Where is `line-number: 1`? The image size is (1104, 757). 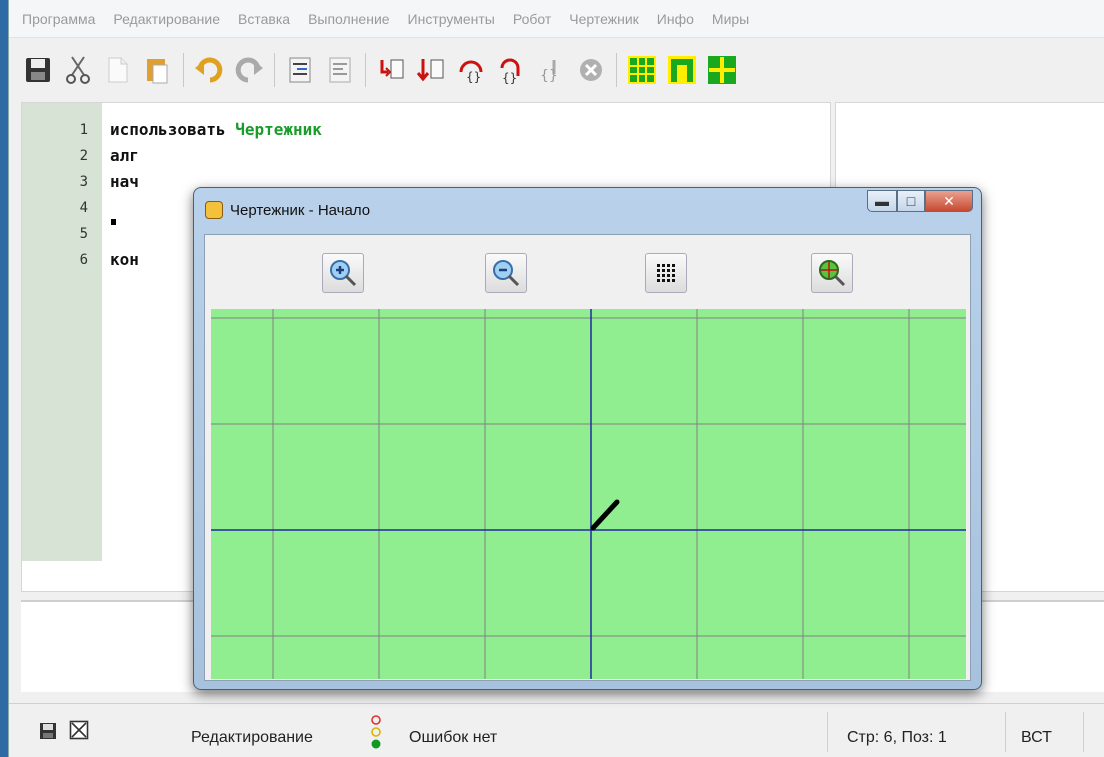 line-number: 1 is located at coordinates (83, 130).